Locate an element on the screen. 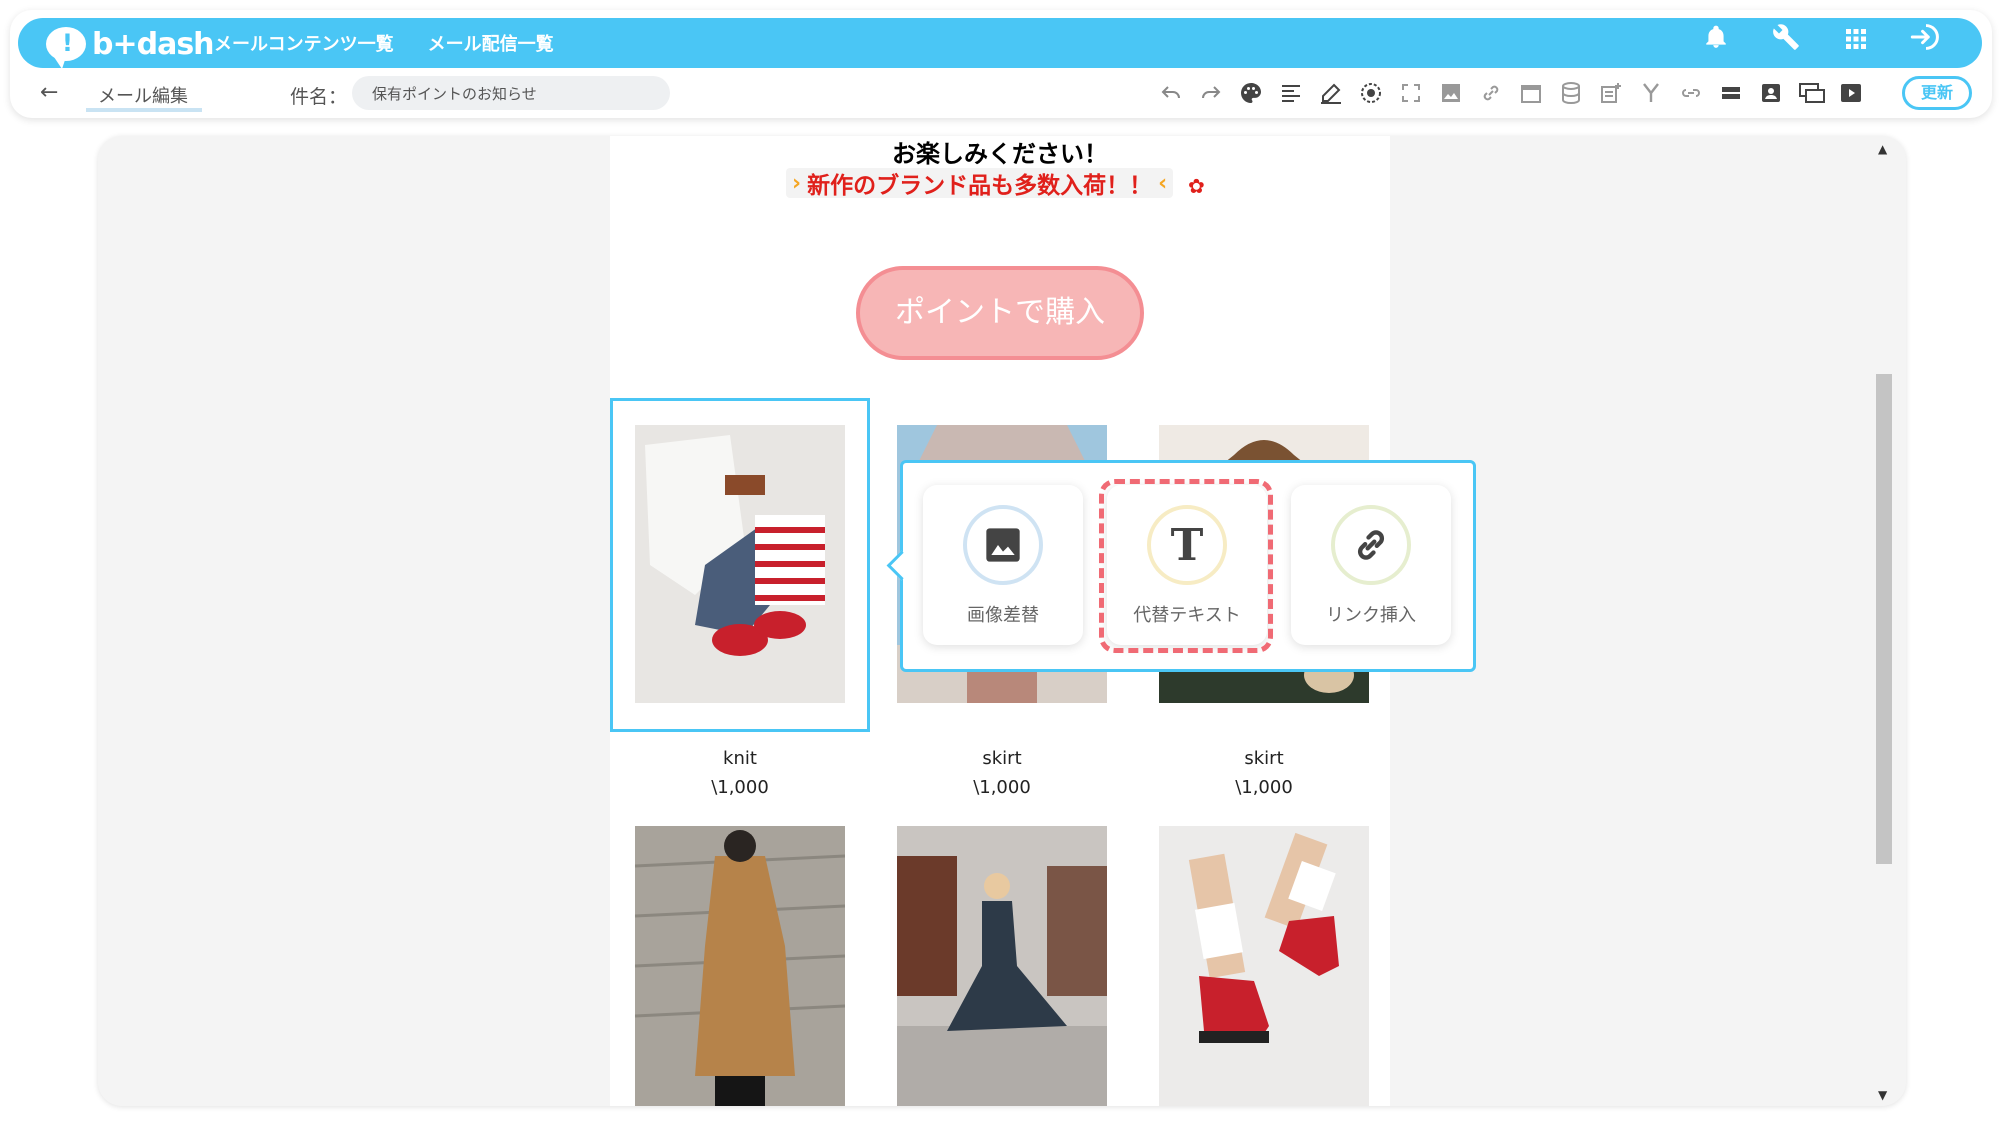 The image size is (2000, 1125). align-text-icon is located at coordinates (1291, 94).